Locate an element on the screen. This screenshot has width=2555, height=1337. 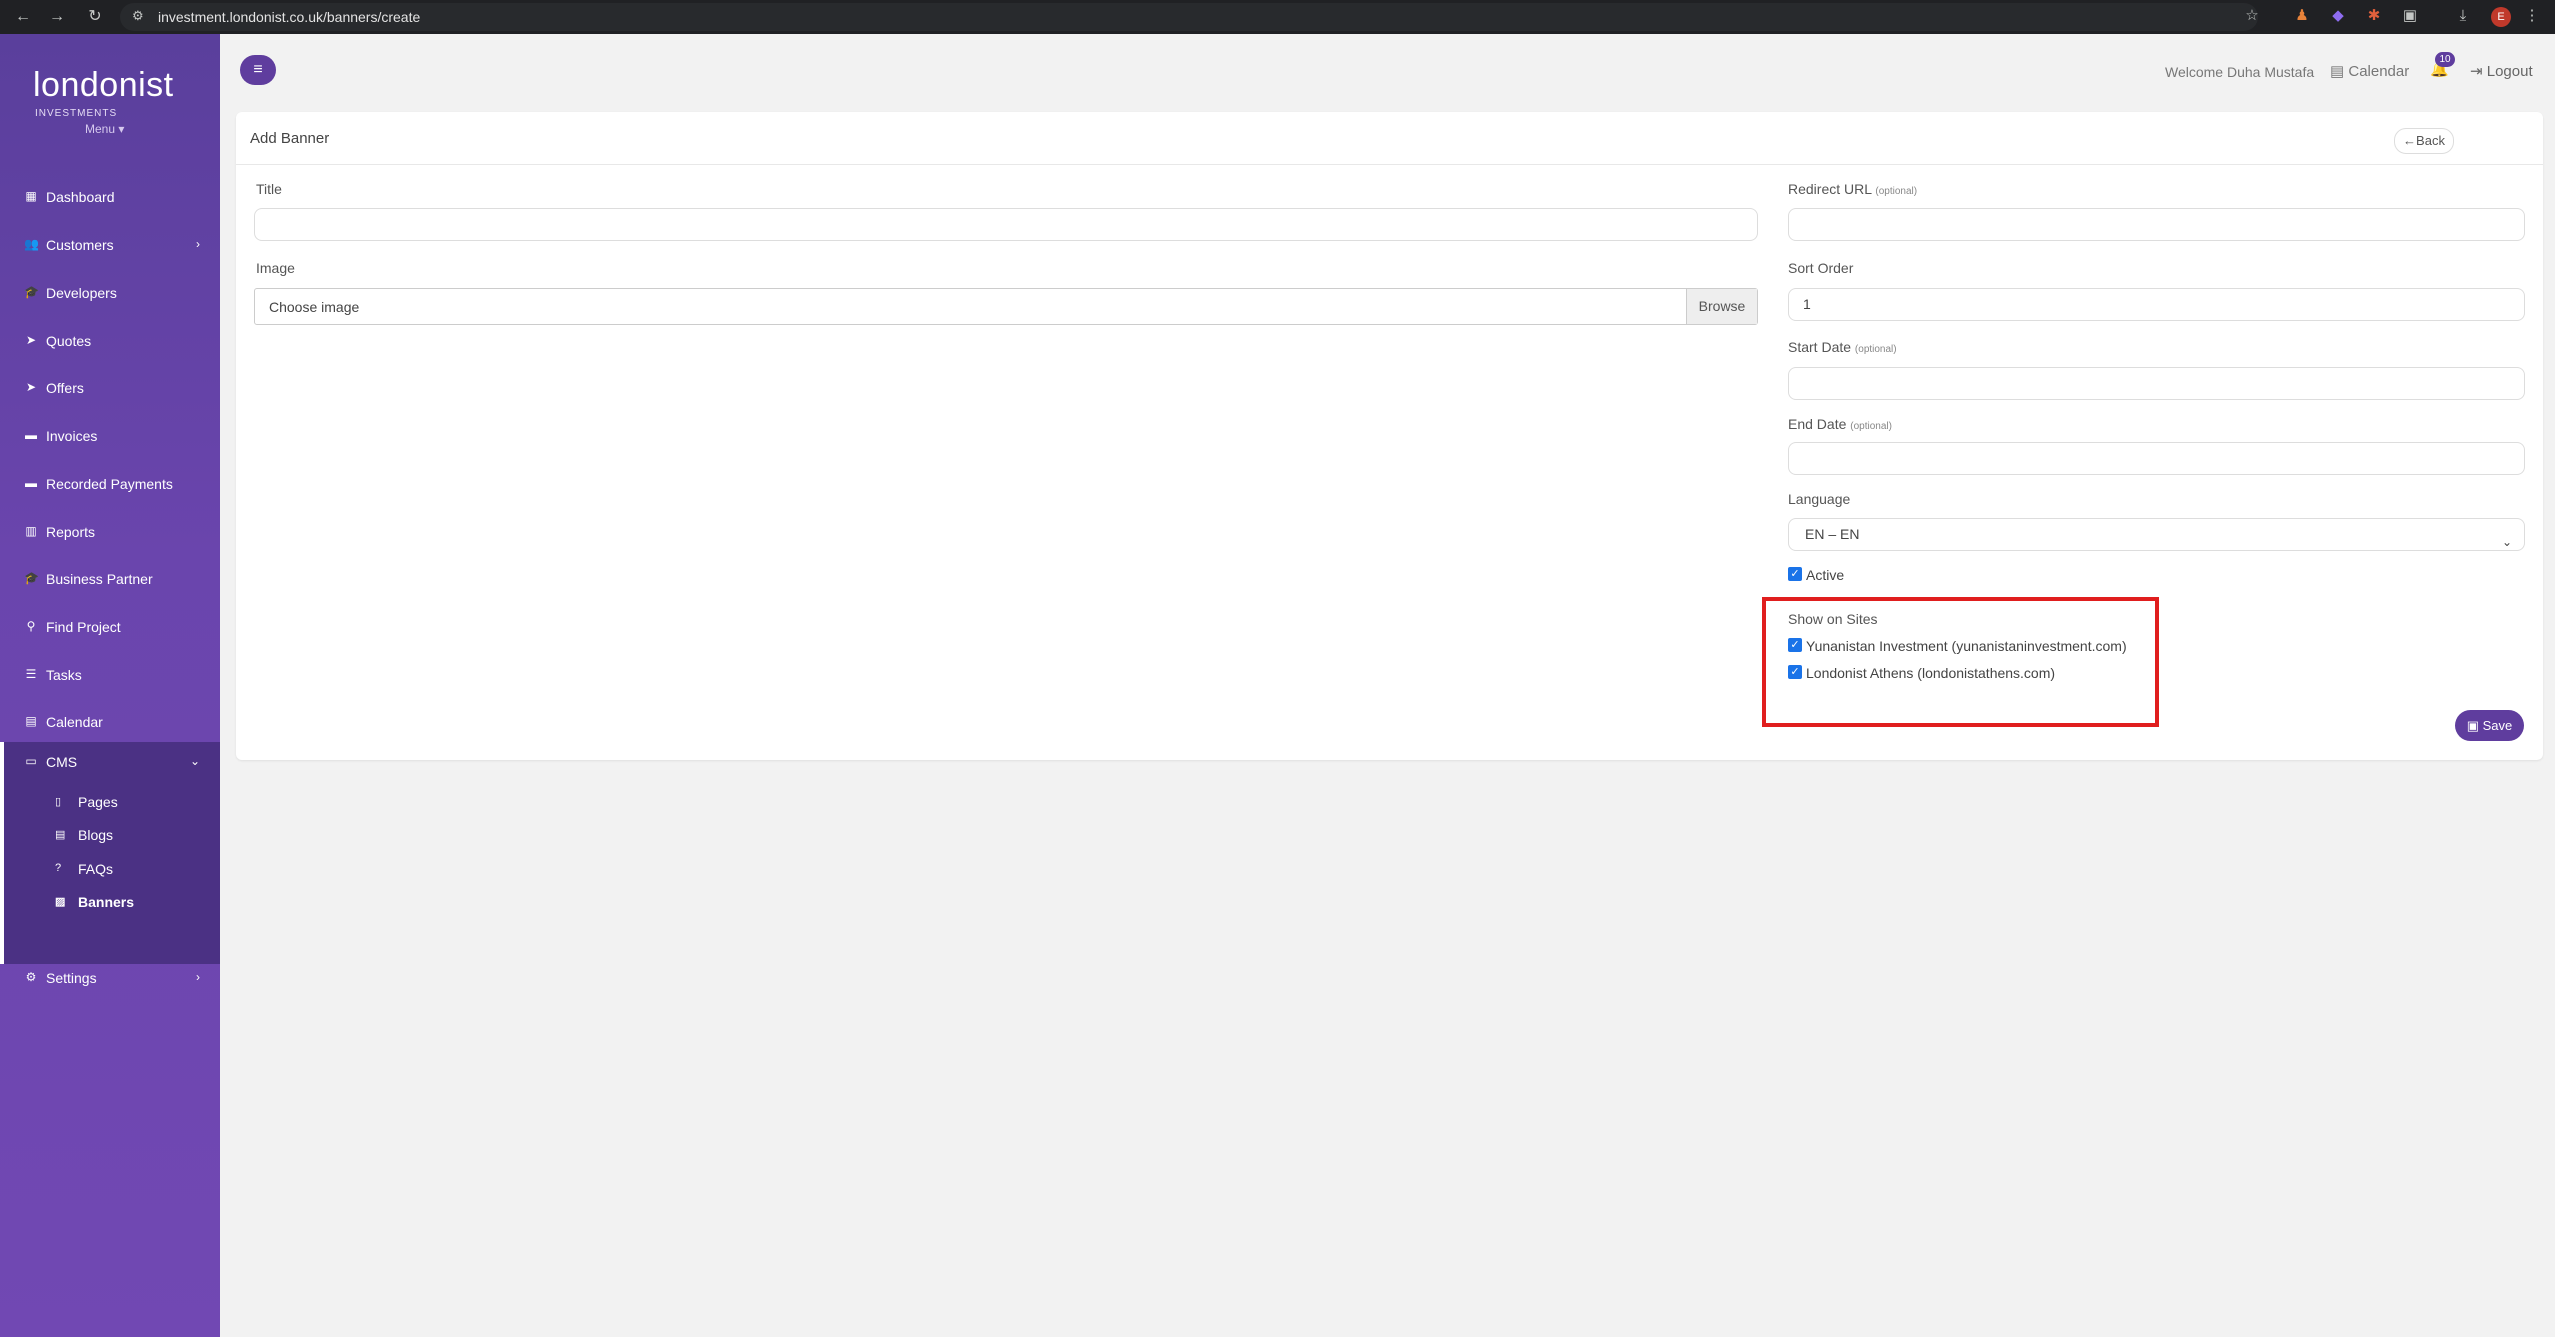
title-label: Title is located at coordinates (269, 189).